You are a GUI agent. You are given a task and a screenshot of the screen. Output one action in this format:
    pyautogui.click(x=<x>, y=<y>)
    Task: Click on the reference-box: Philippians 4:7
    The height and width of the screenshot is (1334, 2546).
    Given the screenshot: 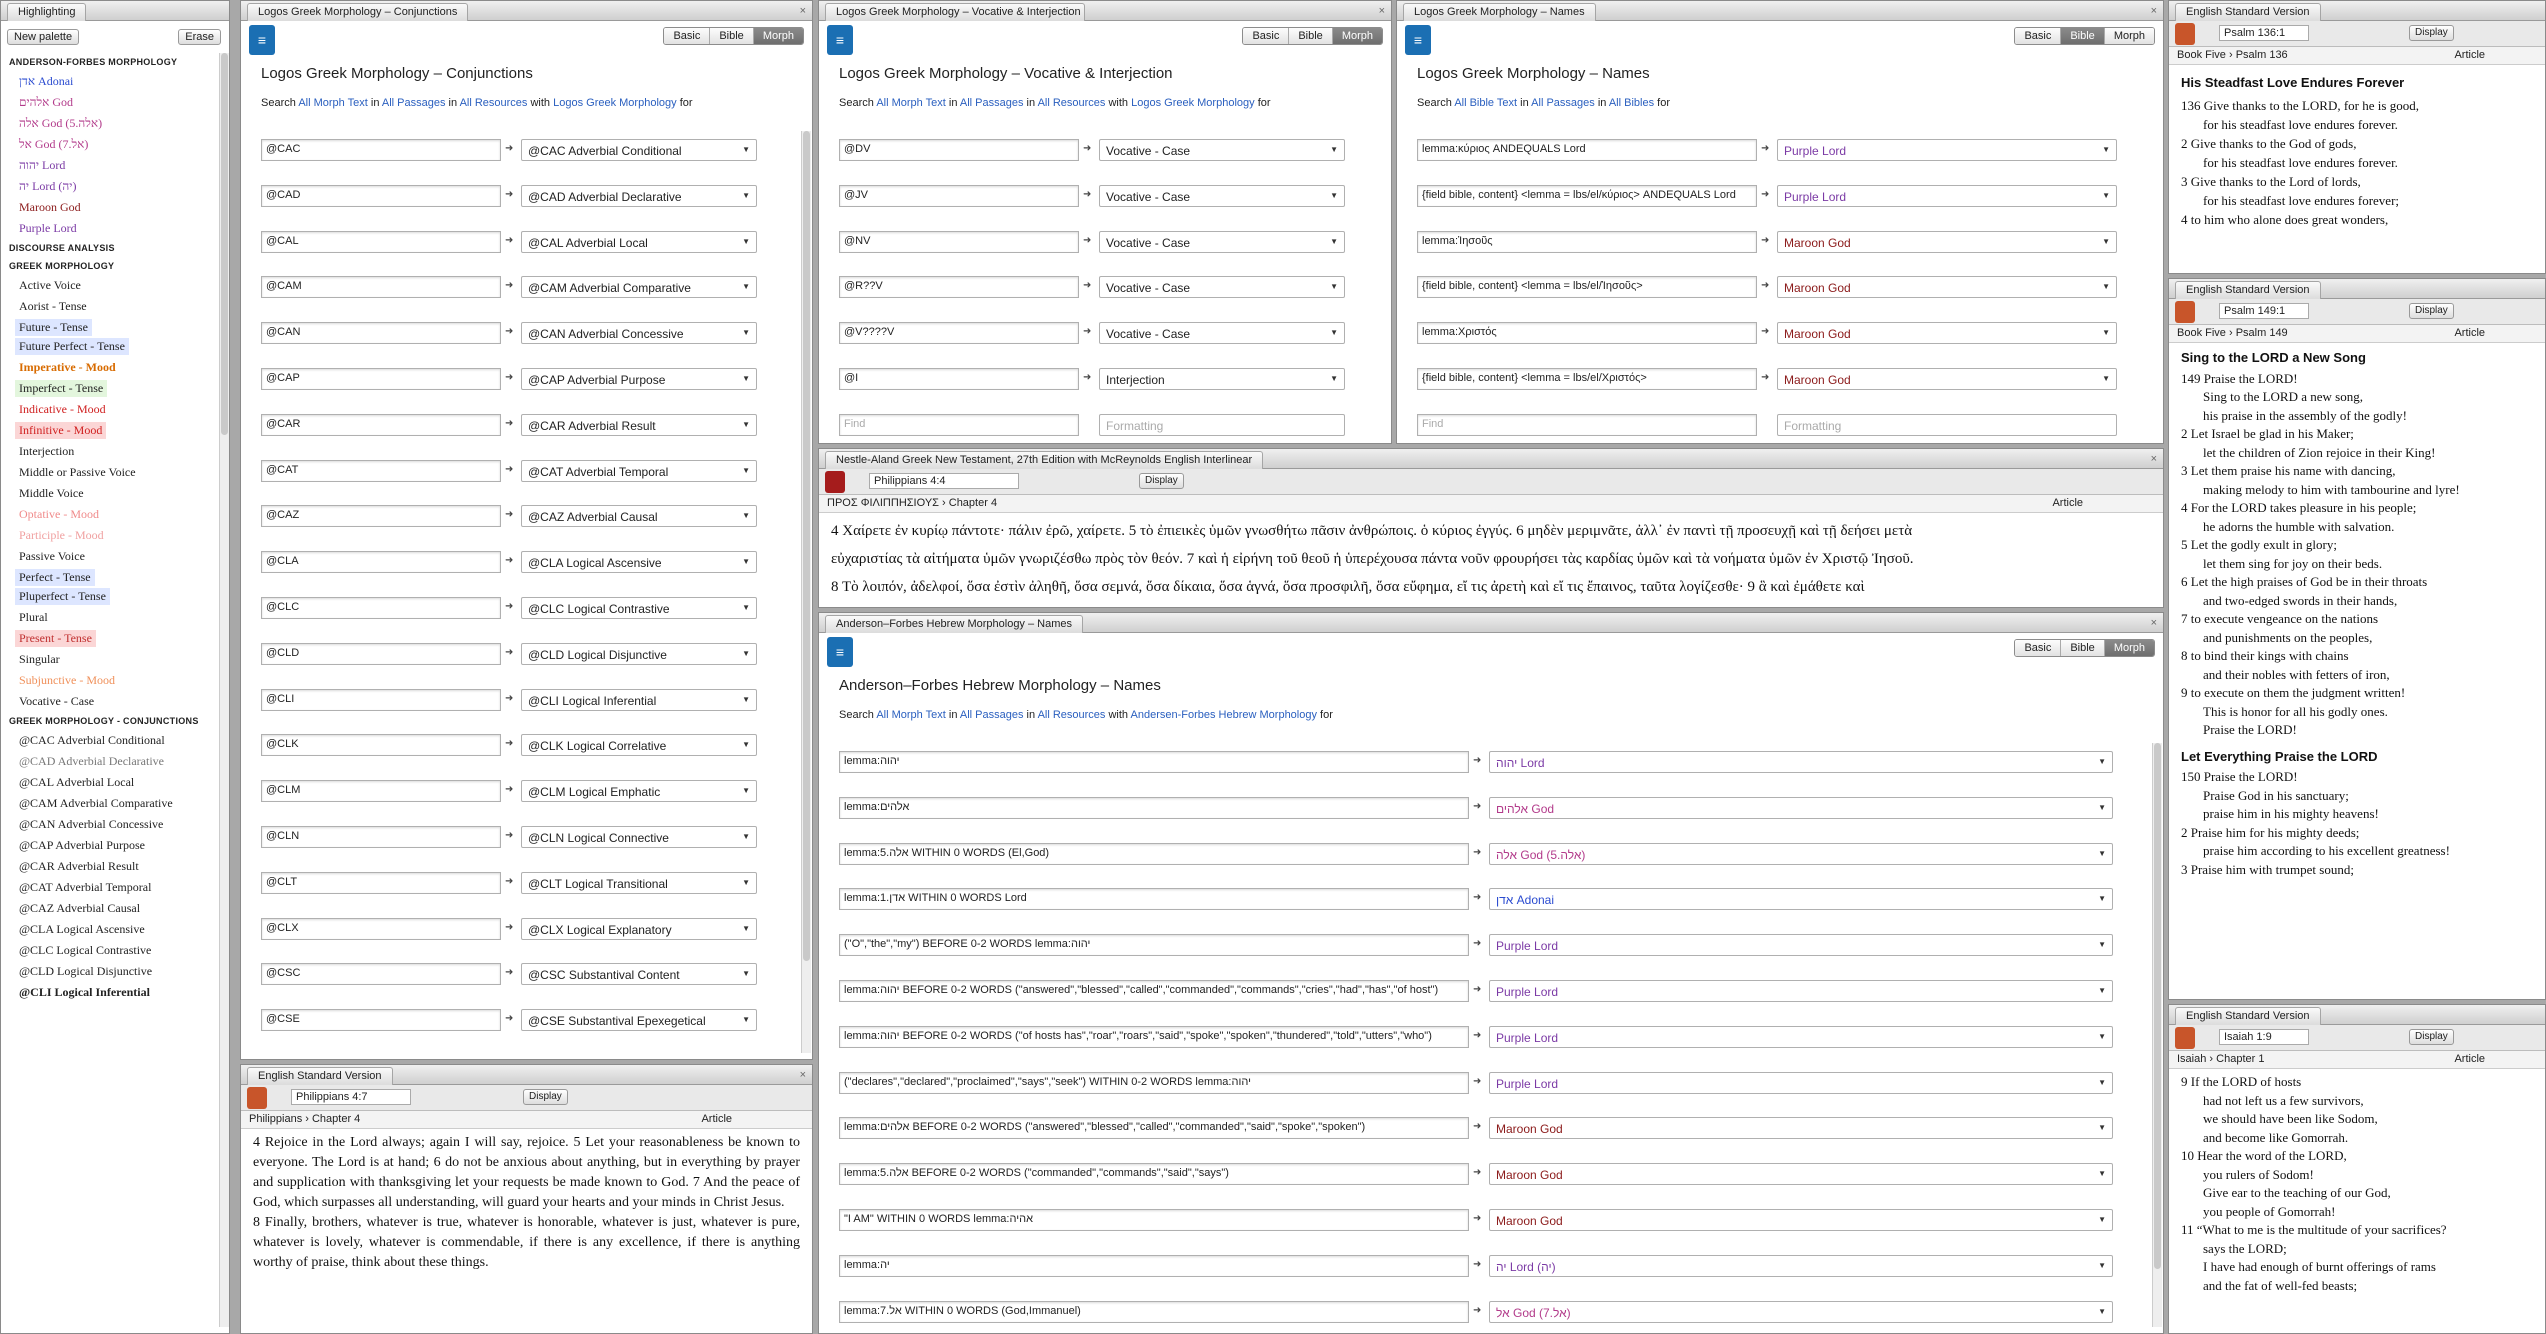 What is the action you would take?
    pyautogui.click(x=351, y=1097)
    